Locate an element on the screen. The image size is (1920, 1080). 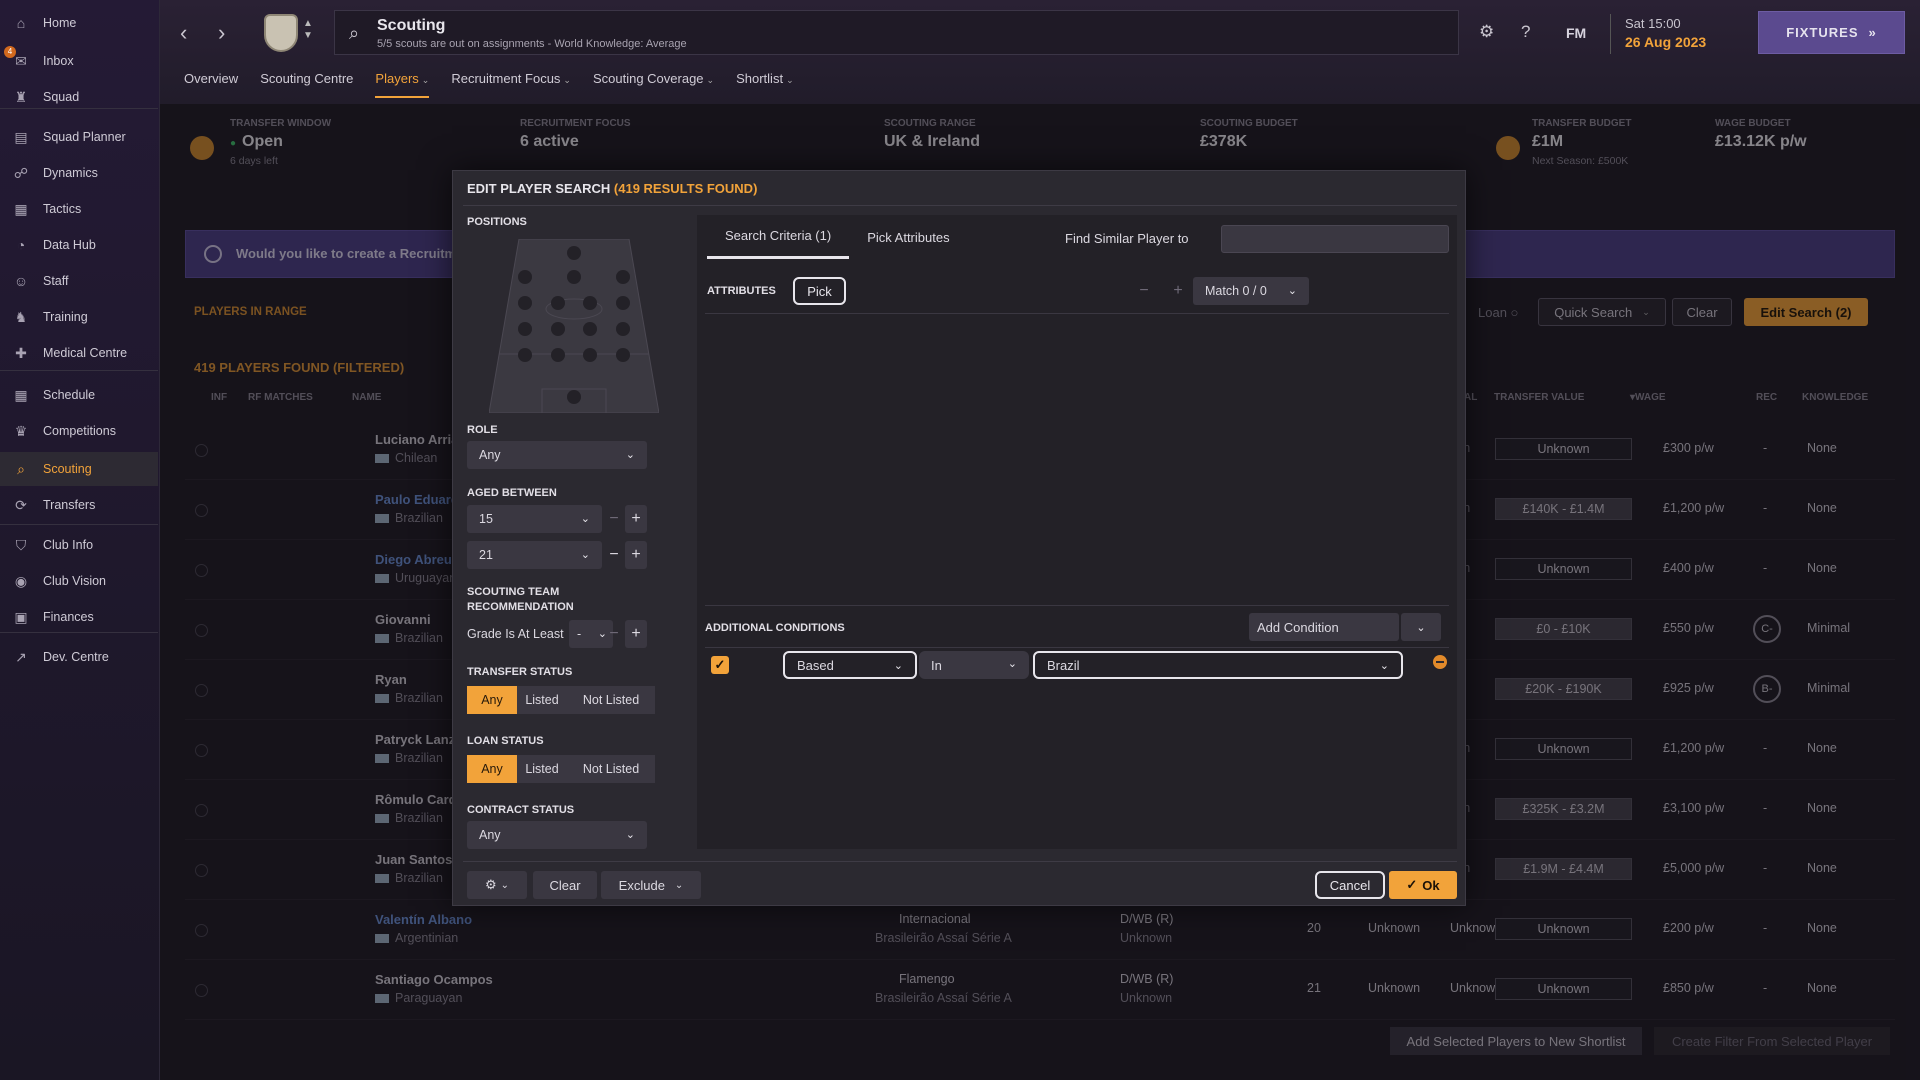
tab-scouting-centre: Scouting Centre is located at coordinates (306, 83).